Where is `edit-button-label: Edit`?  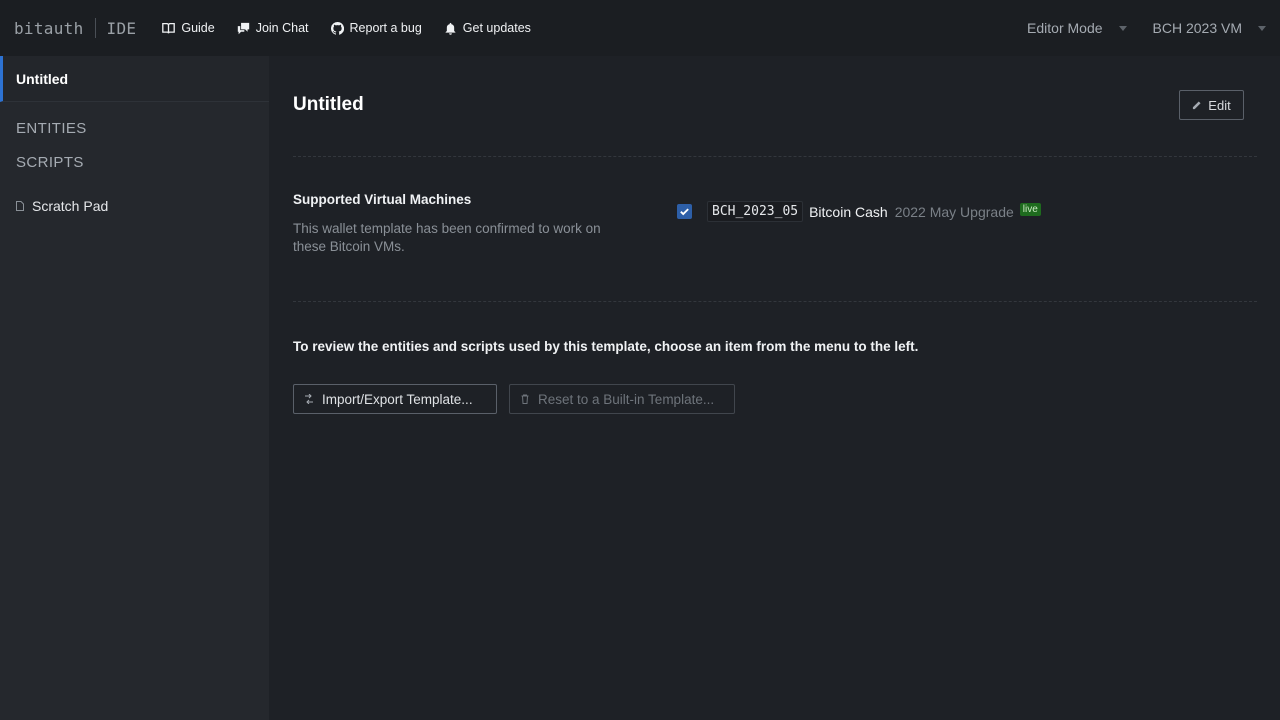 edit-button-label: Edit is located at coordinates (1219, 105).